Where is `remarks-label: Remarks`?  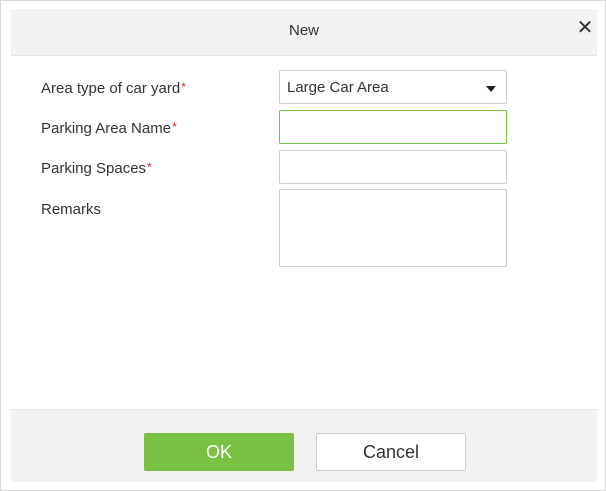
remarks-label: Remarks is located at coordinates (71, 209).